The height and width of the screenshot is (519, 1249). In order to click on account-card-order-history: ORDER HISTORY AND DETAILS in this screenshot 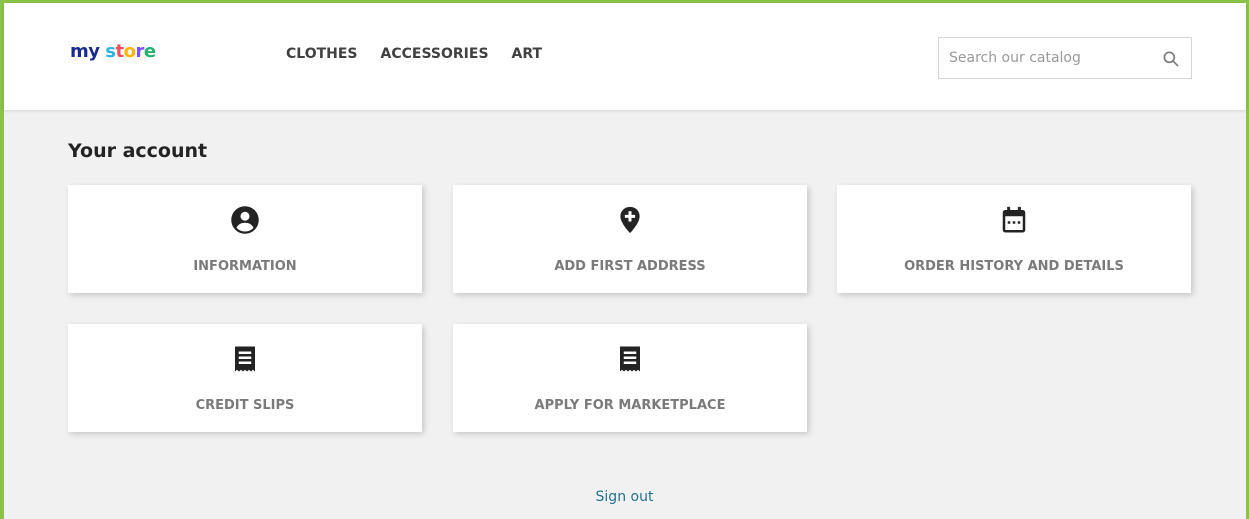, I will do `click(1014, 239)`.